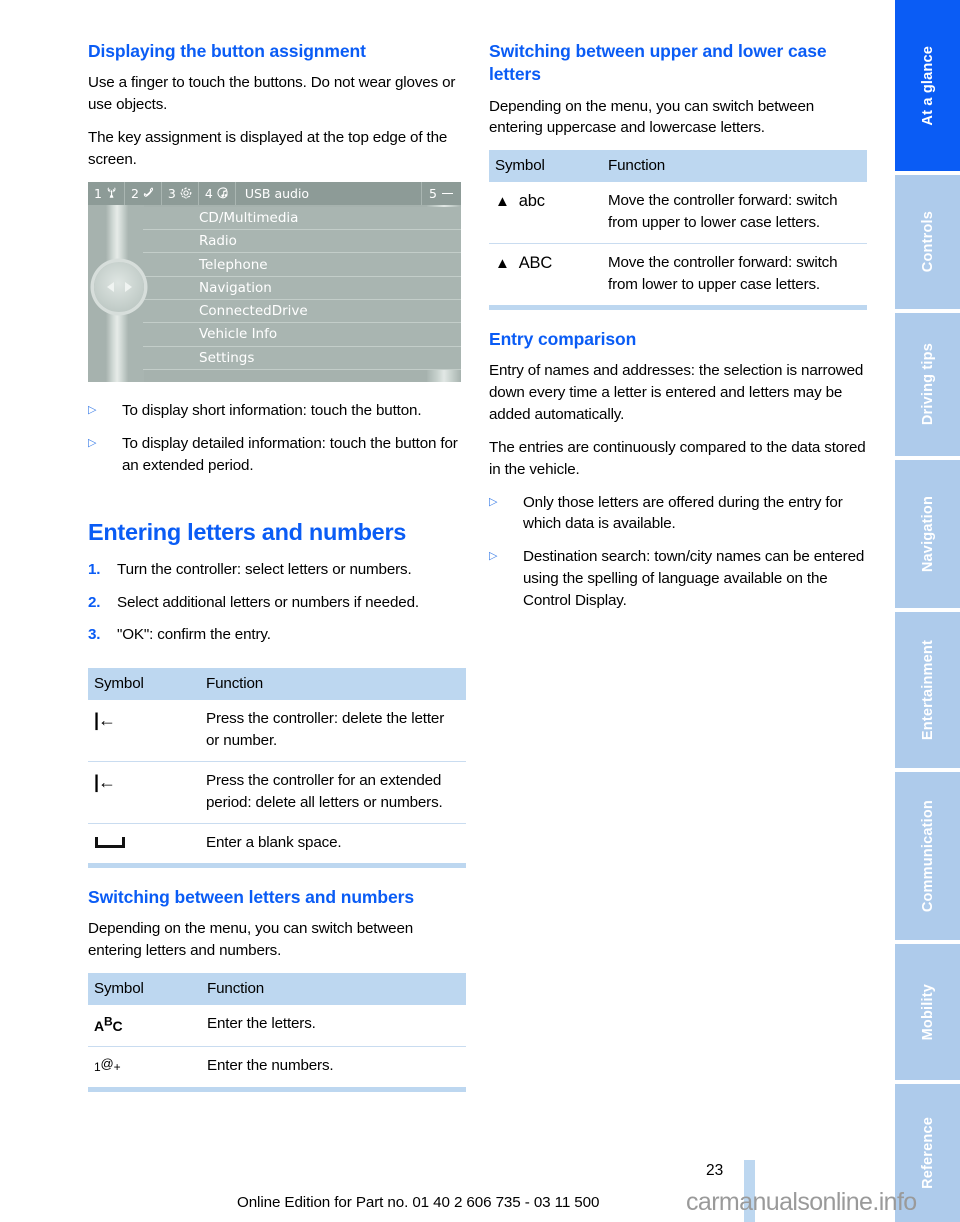 The image size is (960, 1222). I want to click on glyph-part-sup: @, so click(107, 1064).